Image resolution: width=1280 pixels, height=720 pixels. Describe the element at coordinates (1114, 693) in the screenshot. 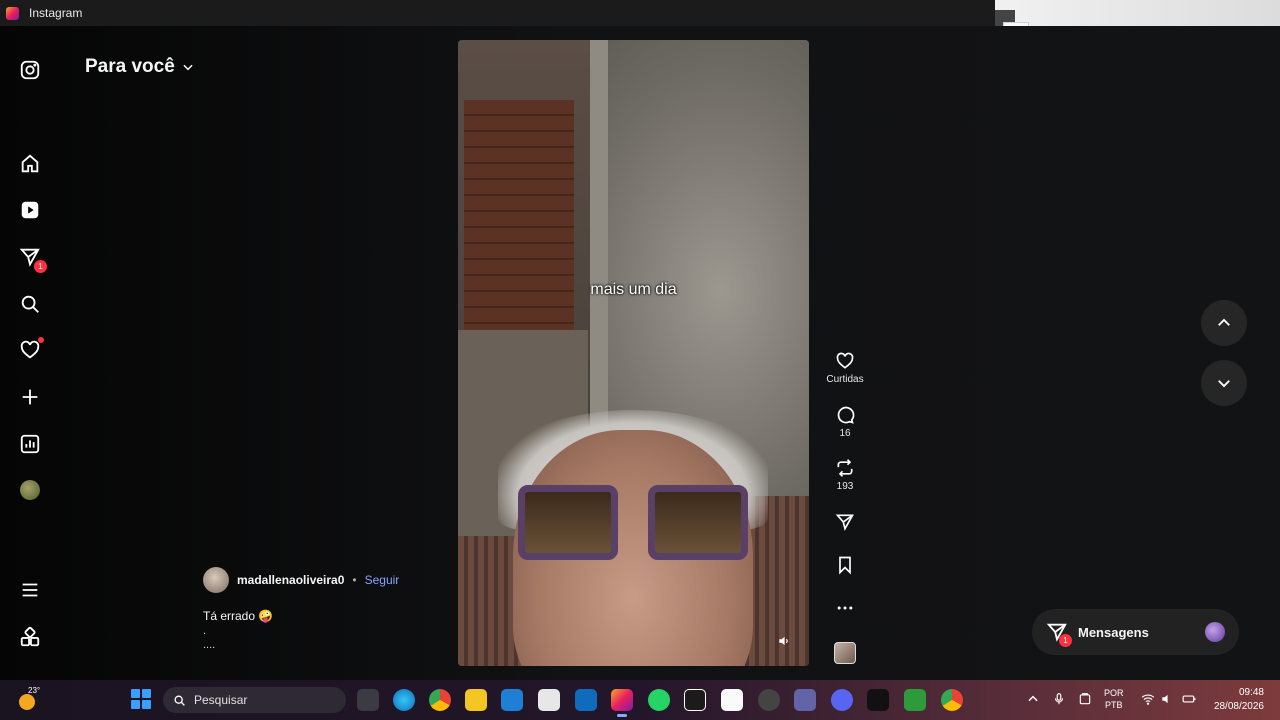

I see `language-code: POR` at that location.